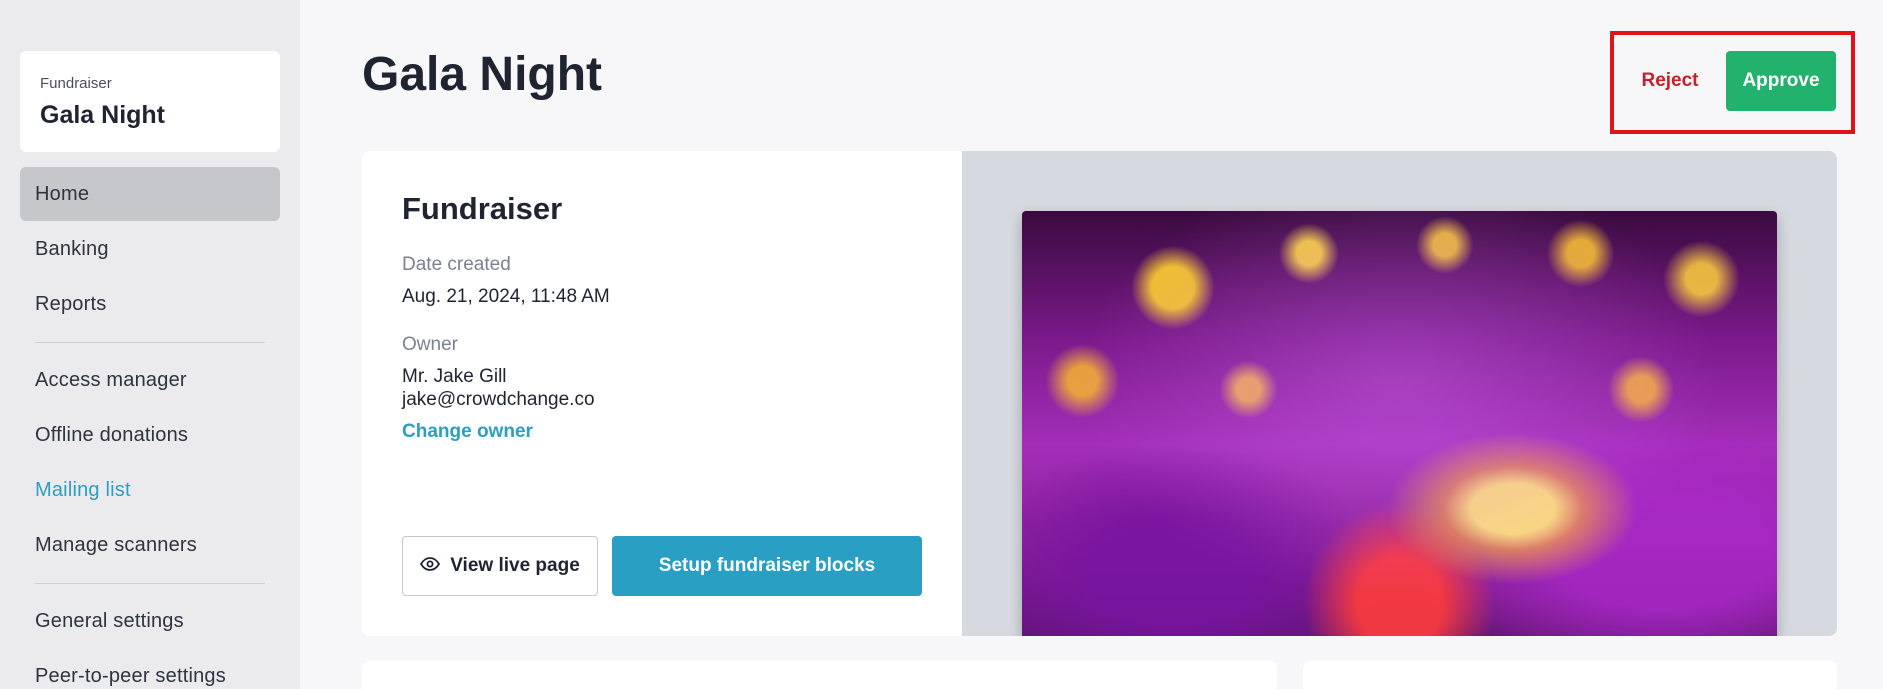  Describe the element at coordinates (482, 208) in the screenshot. I see `section-title: Fundraiser` at that location.